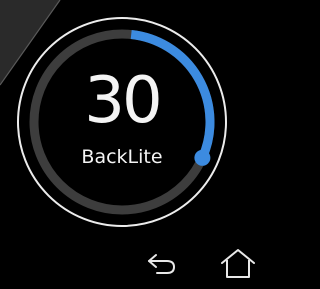 The height and width of the screenshot is (289, 320). I want to click on back-button, so click(162, 263).